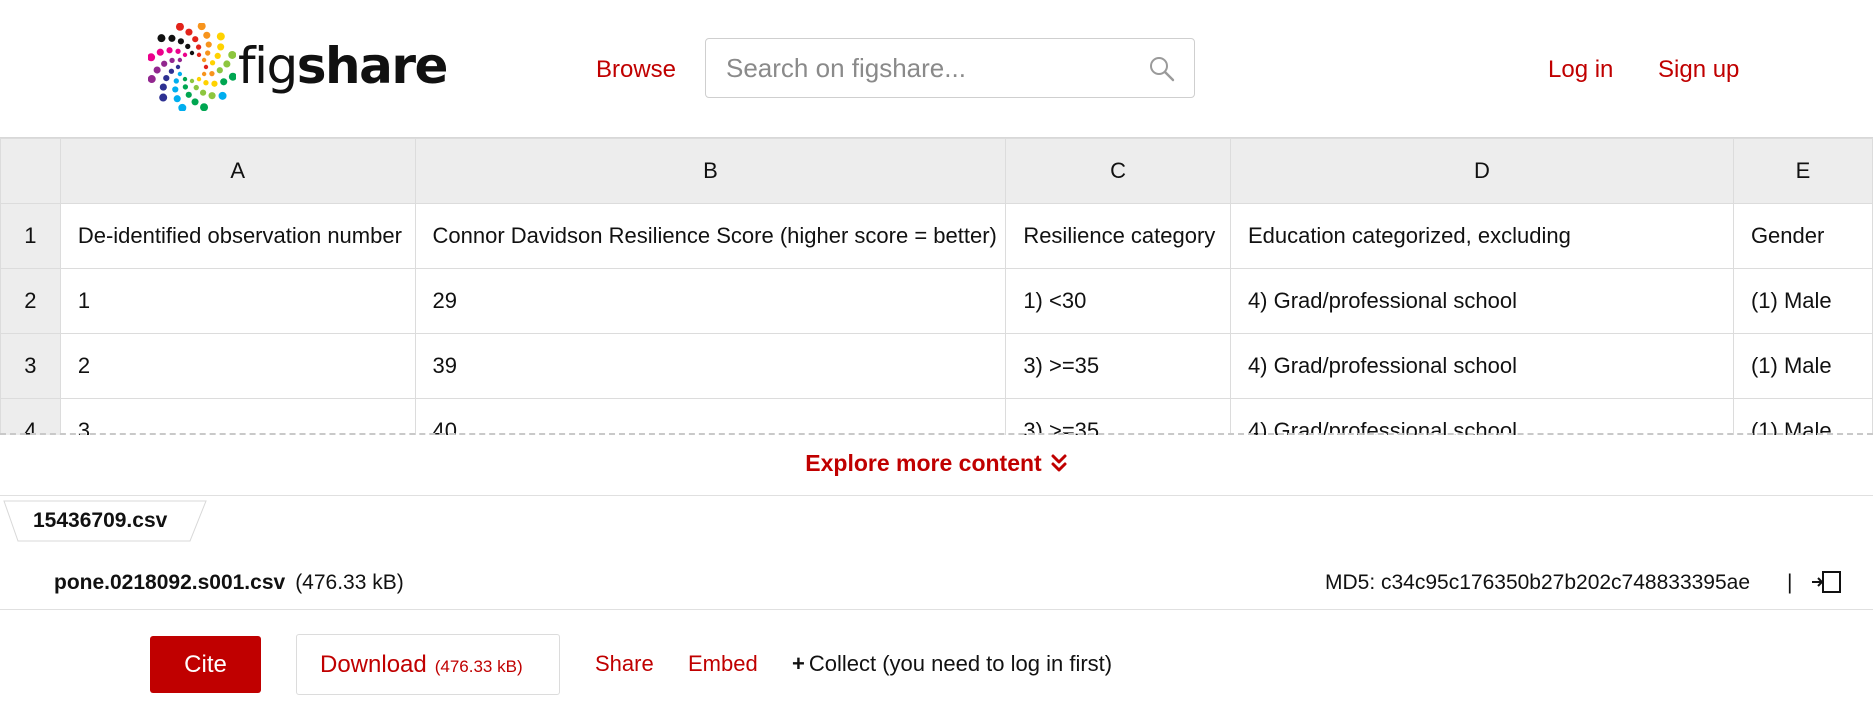 The height and width of the screenshot is (707, 1873). I want to click on download-button: Download (476.33 kB), so click(428, 664).